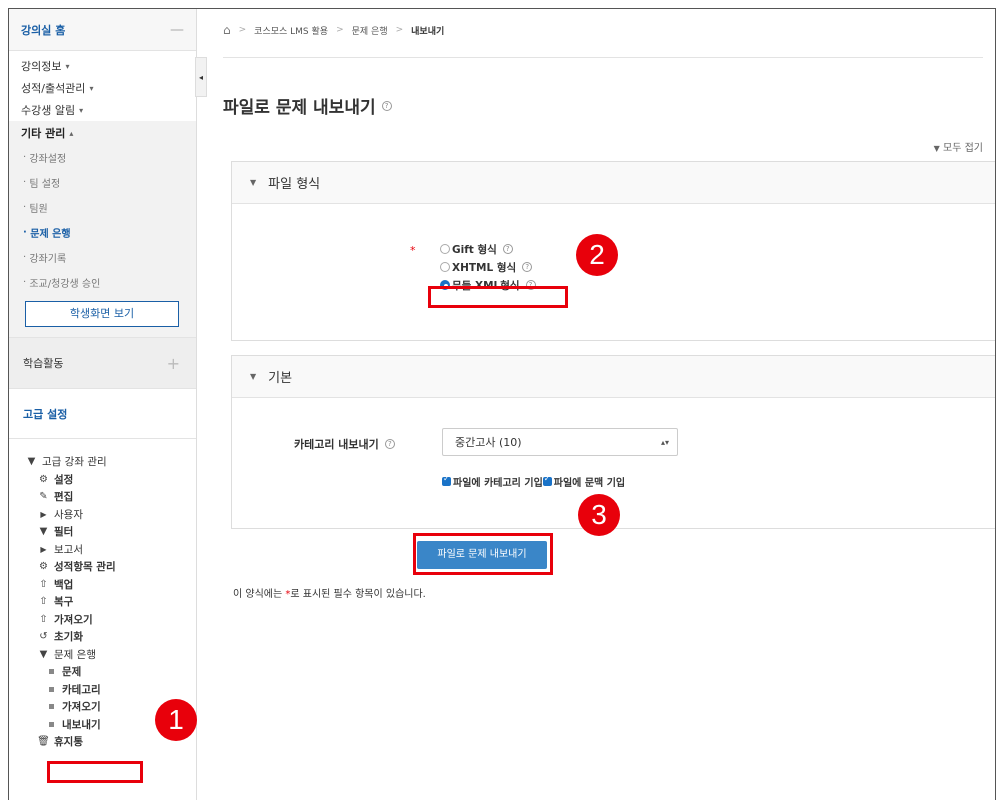 This screenshot has width=1004, height=800. I want to click on tree-item-reports: ▶ 보고서, so click(110, 550).